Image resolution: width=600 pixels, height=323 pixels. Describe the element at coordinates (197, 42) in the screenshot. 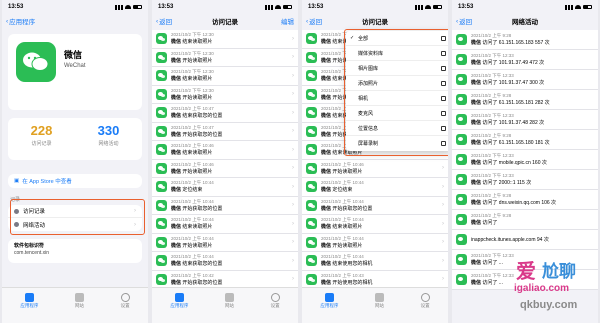

I see `item-description: 结束读取照片` at that location.